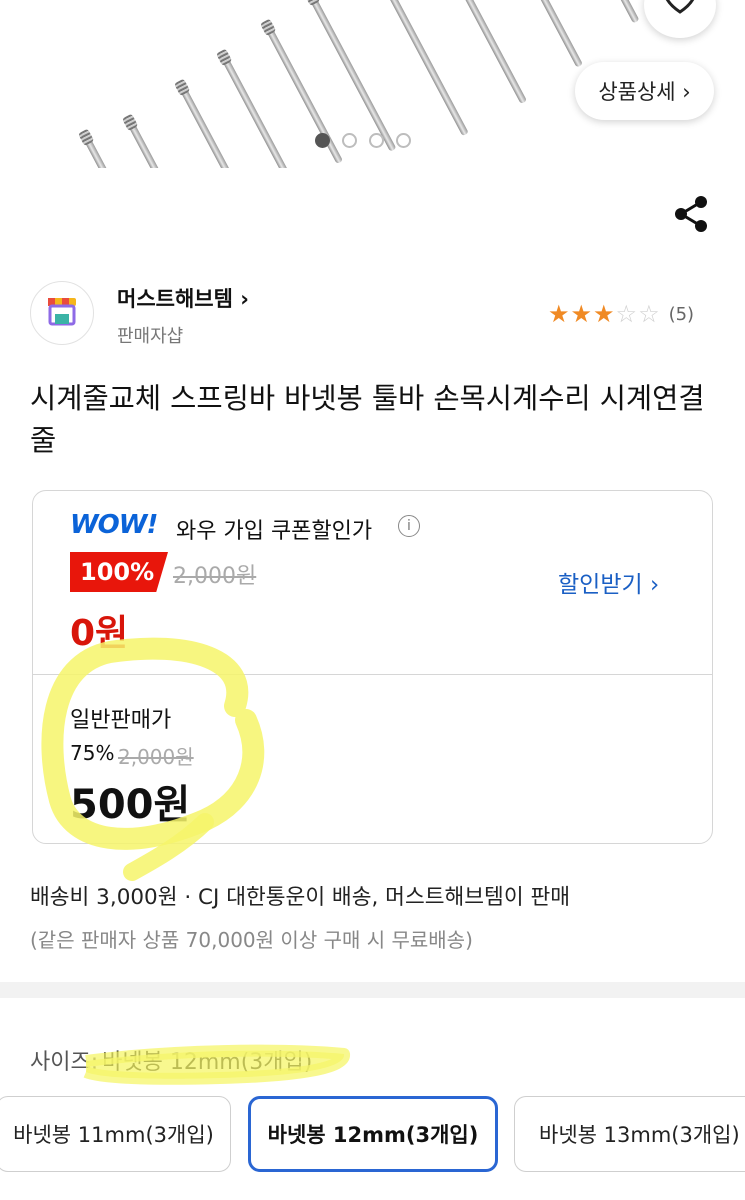 The width and height of the screenshot is (745, 1200). I want to click on option-label: 바넷봉 11mm(3개입), so click(113, 1135).